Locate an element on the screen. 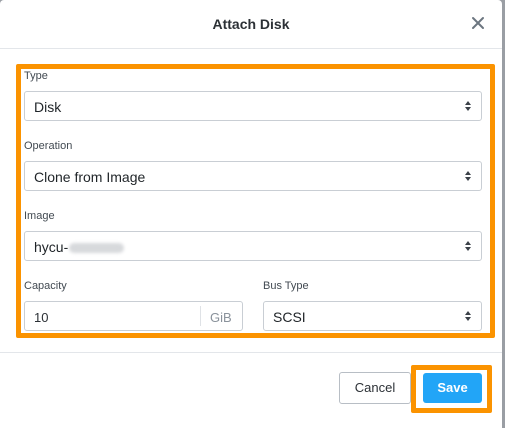 The height and width of the screenshot is (428, 505). dialog-title: Attach Disk is located at coordinates (251, 24).